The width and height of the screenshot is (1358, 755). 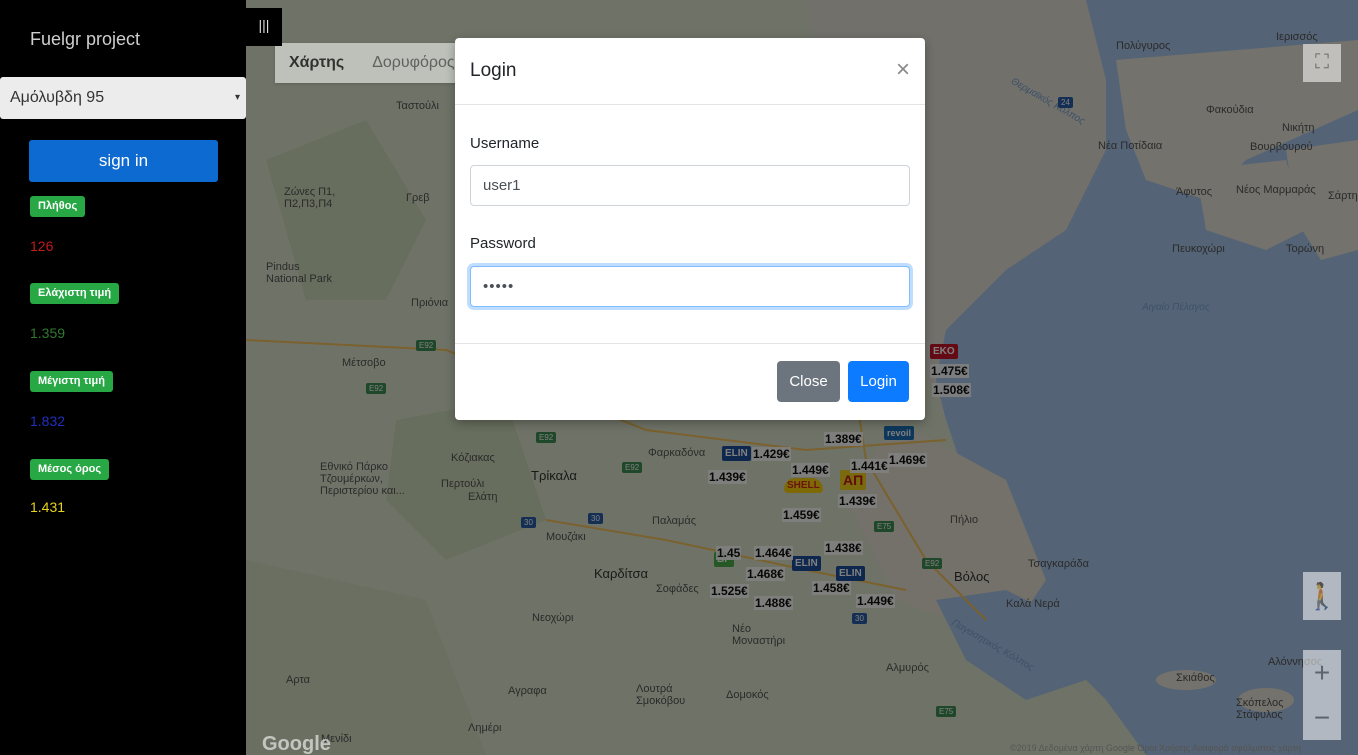 What do you see at coordinates (878, 381) in the screenshot?
I see `login-button: Login` at bounding box center [878, 381].